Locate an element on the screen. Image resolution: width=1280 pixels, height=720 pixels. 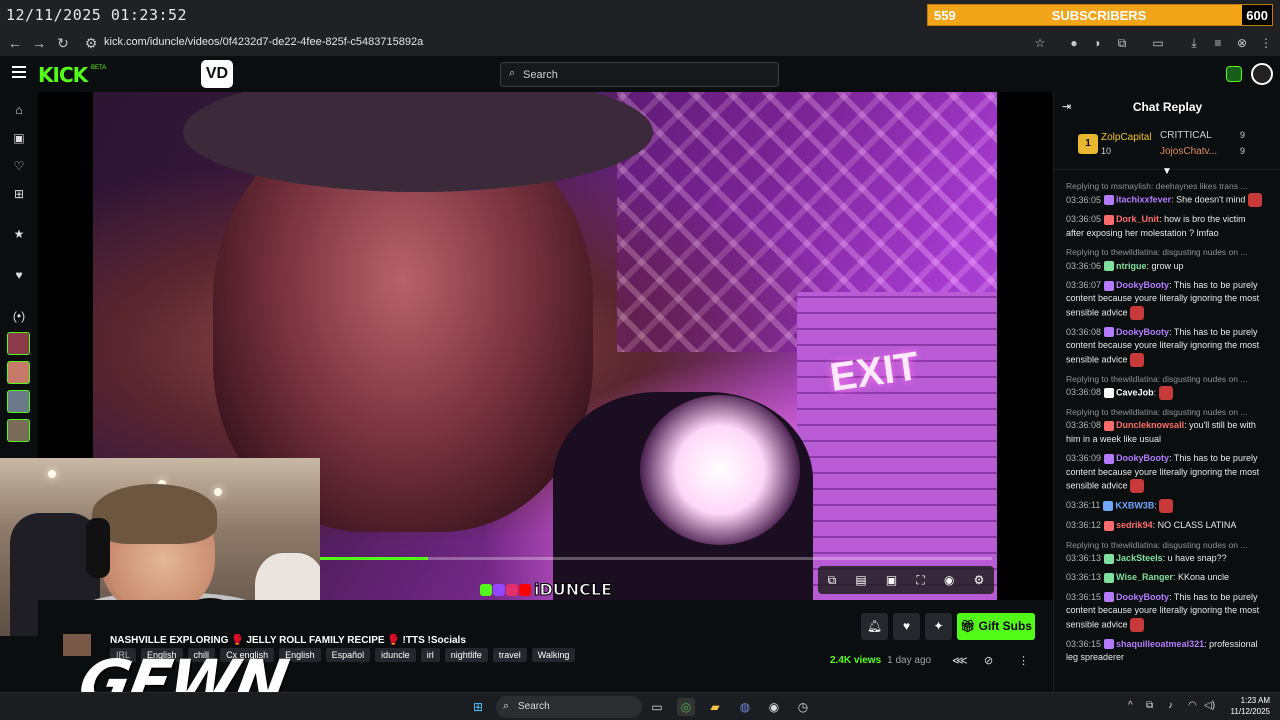
chat-username: CaveJob is located at coordinates (1135, 392).